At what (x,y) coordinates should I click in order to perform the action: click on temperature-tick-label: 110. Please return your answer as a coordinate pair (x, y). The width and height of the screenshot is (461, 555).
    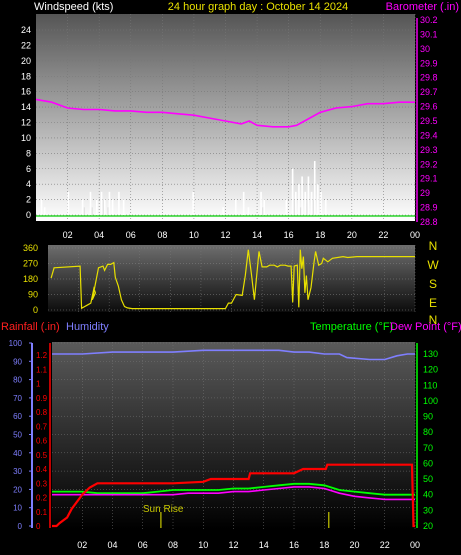
    Looking at the image, I should click on (430, 385).